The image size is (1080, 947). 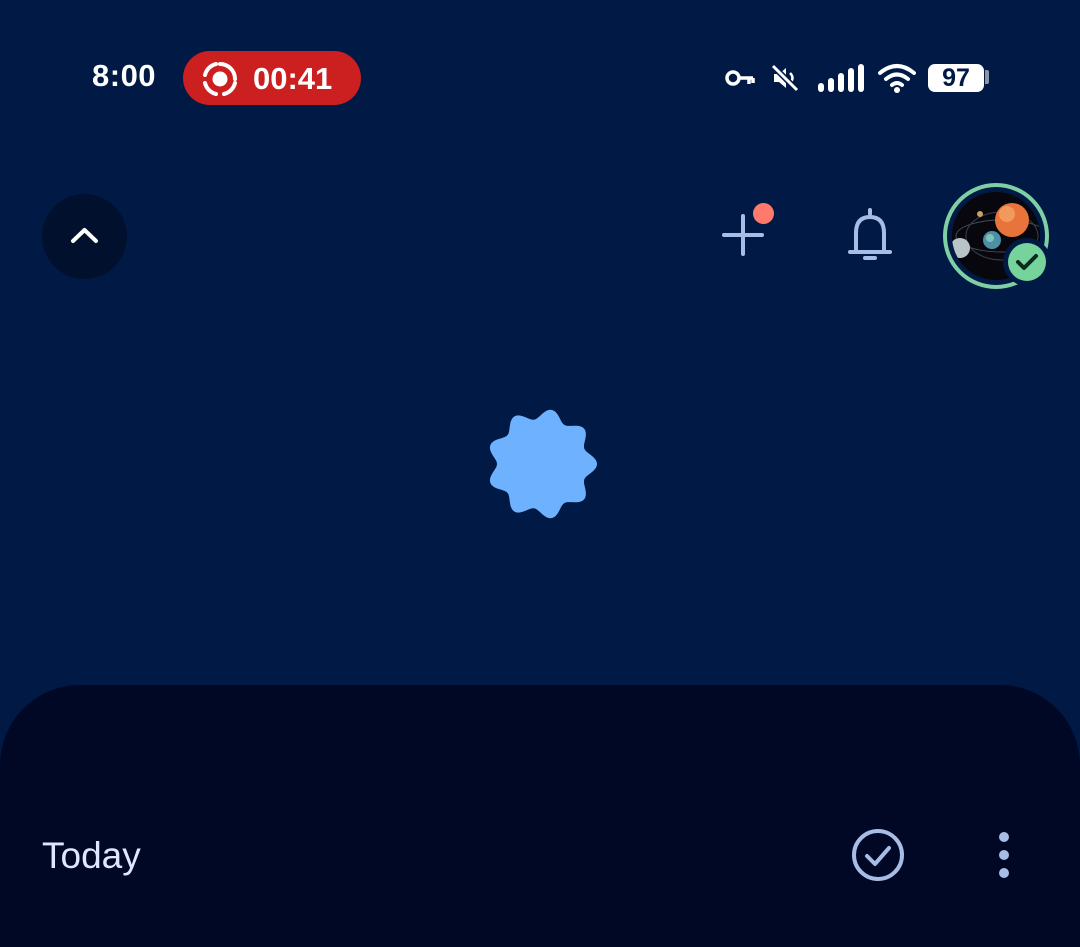 I want to click on recording-elapsed-time: 00:41, so click(x=293, y=78).